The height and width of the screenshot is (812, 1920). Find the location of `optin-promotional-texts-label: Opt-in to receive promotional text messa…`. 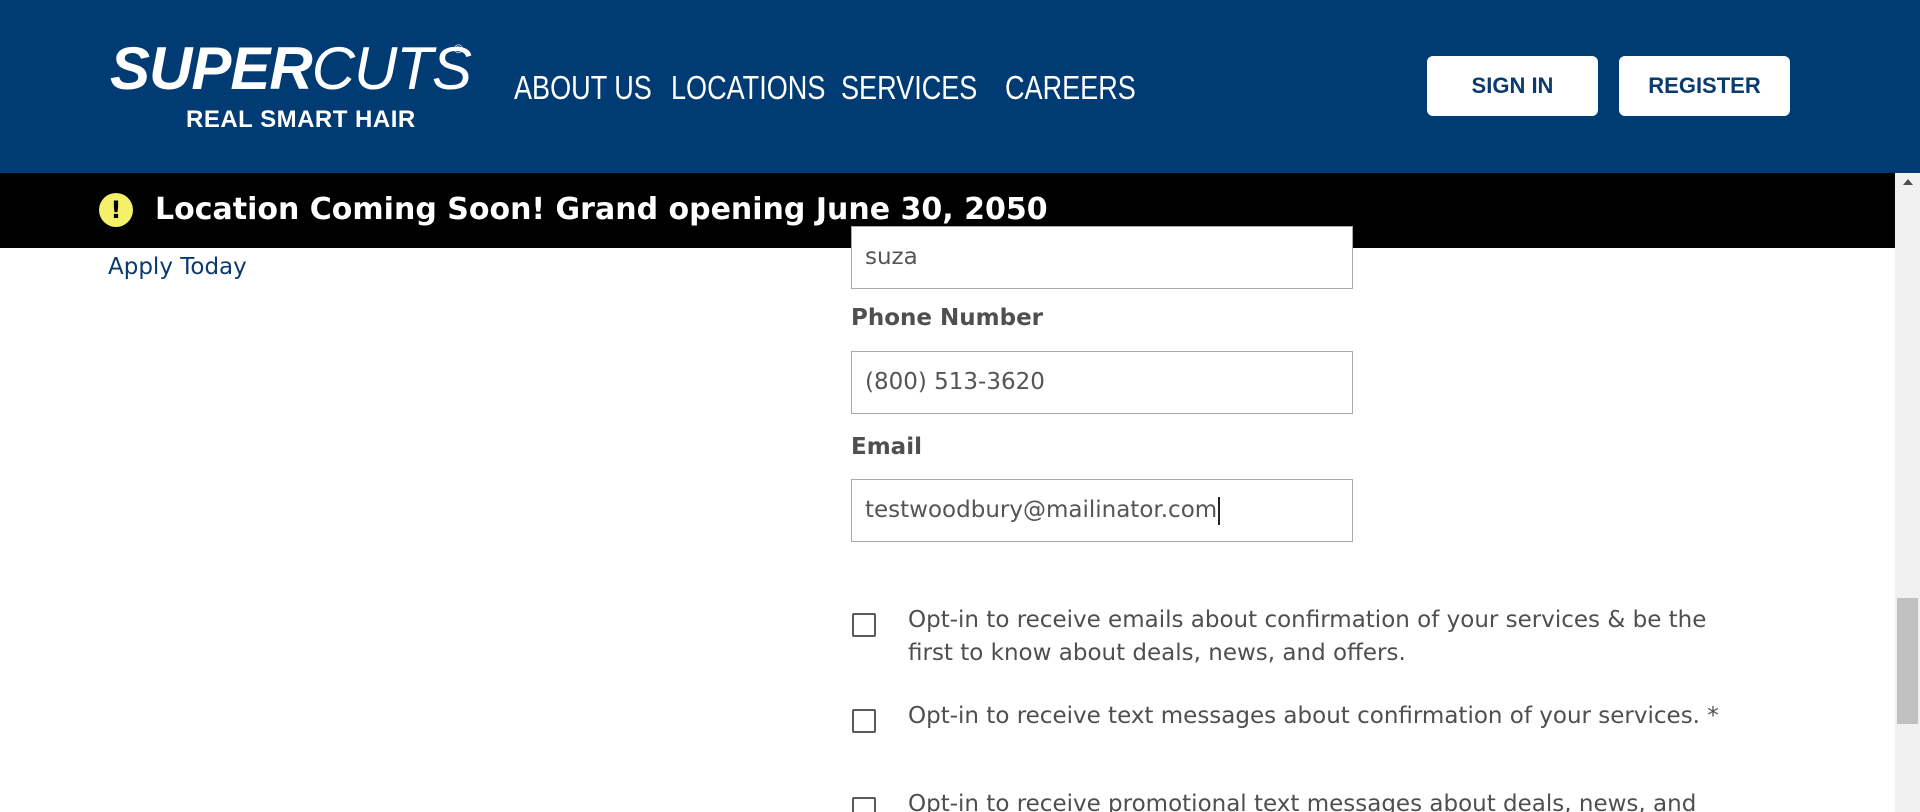

optin-promotional-texts-label: Opt-in to receive promotional text messa… is located at coordinates (1302, 801).